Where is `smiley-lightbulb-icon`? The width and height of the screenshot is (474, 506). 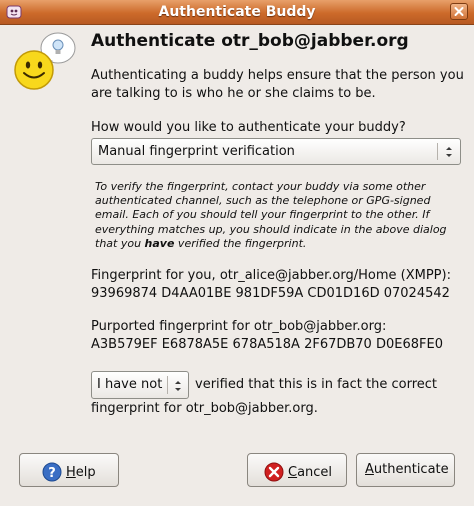 smiley-lightbulb-icon is located at coordinates (45, 61).